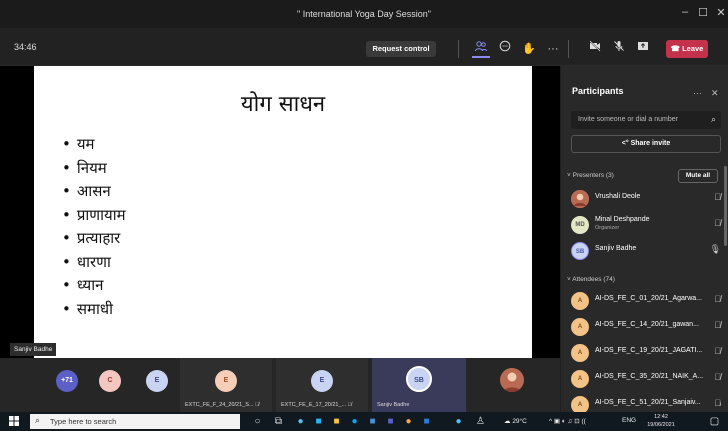 The height and width of the screenshot is (431, 728). What do you see at coordinates (646, 120) in the screenshot?
I see `invite-input: Invite someone or dial a number ⌕` at bounding box center [646, 120].